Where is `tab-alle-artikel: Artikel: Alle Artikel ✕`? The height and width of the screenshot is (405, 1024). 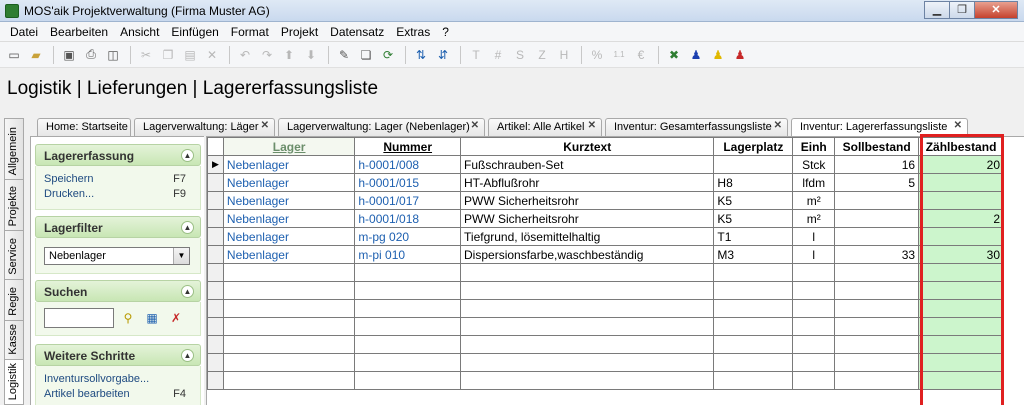 tab-alle-artikel: Artikel: Alle Artikel ✕ is located at coordinates (545, 127).